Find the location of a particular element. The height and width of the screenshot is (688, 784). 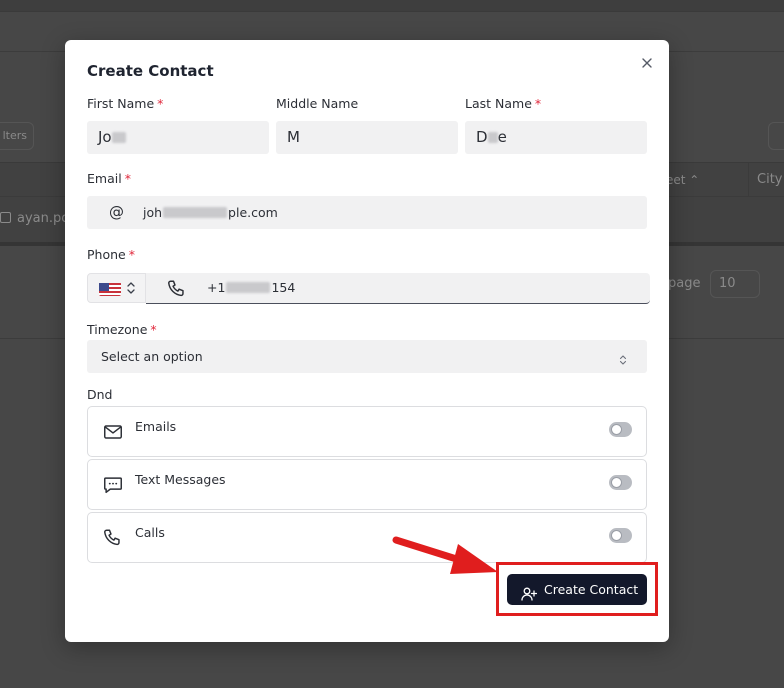

dnd-item-text-messages: Text Messages is located at coordinates (367, 484).